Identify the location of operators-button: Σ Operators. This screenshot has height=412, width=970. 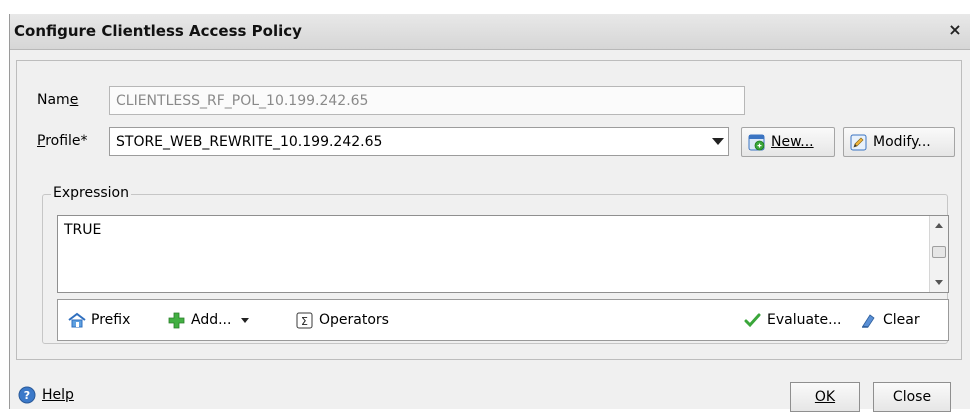
(342, 320).